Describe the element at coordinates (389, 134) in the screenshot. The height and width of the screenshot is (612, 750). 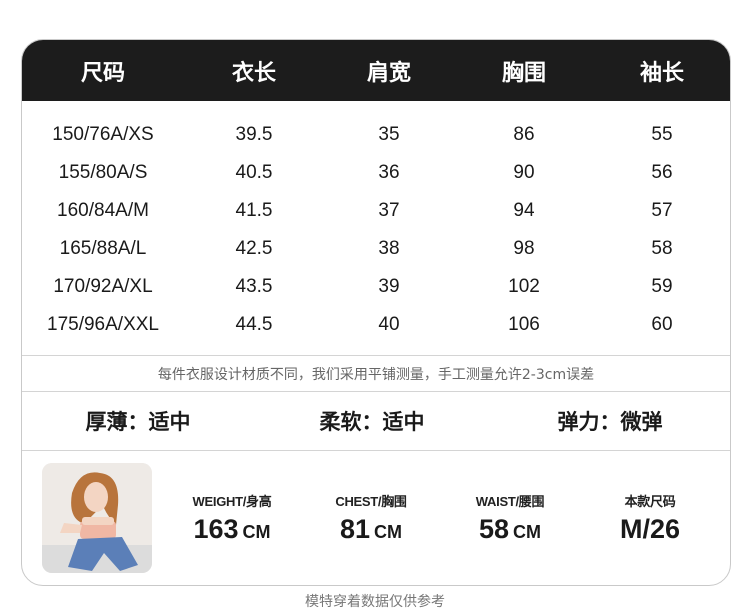
I see `cell-shoulder: 35` at that location.